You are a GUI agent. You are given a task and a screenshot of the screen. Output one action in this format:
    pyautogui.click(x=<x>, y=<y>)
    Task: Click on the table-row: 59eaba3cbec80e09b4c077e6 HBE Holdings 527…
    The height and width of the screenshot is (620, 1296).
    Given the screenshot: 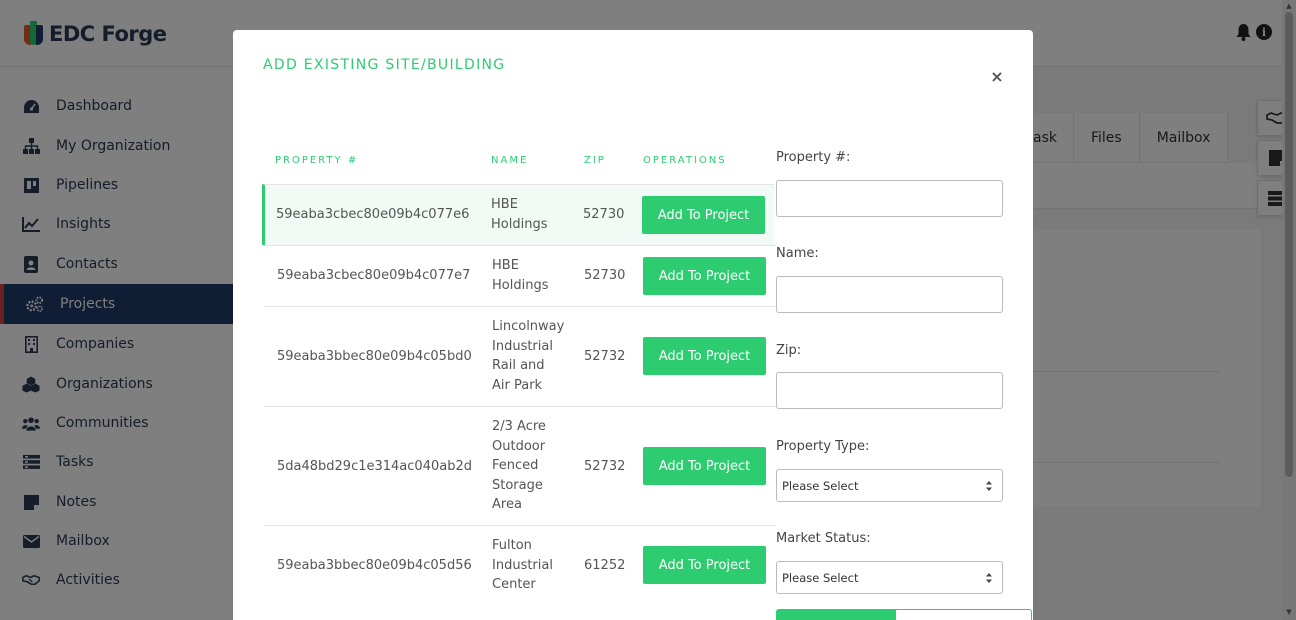 What is the action you would take?
    pyautogui.click(x=518, y=214)
    